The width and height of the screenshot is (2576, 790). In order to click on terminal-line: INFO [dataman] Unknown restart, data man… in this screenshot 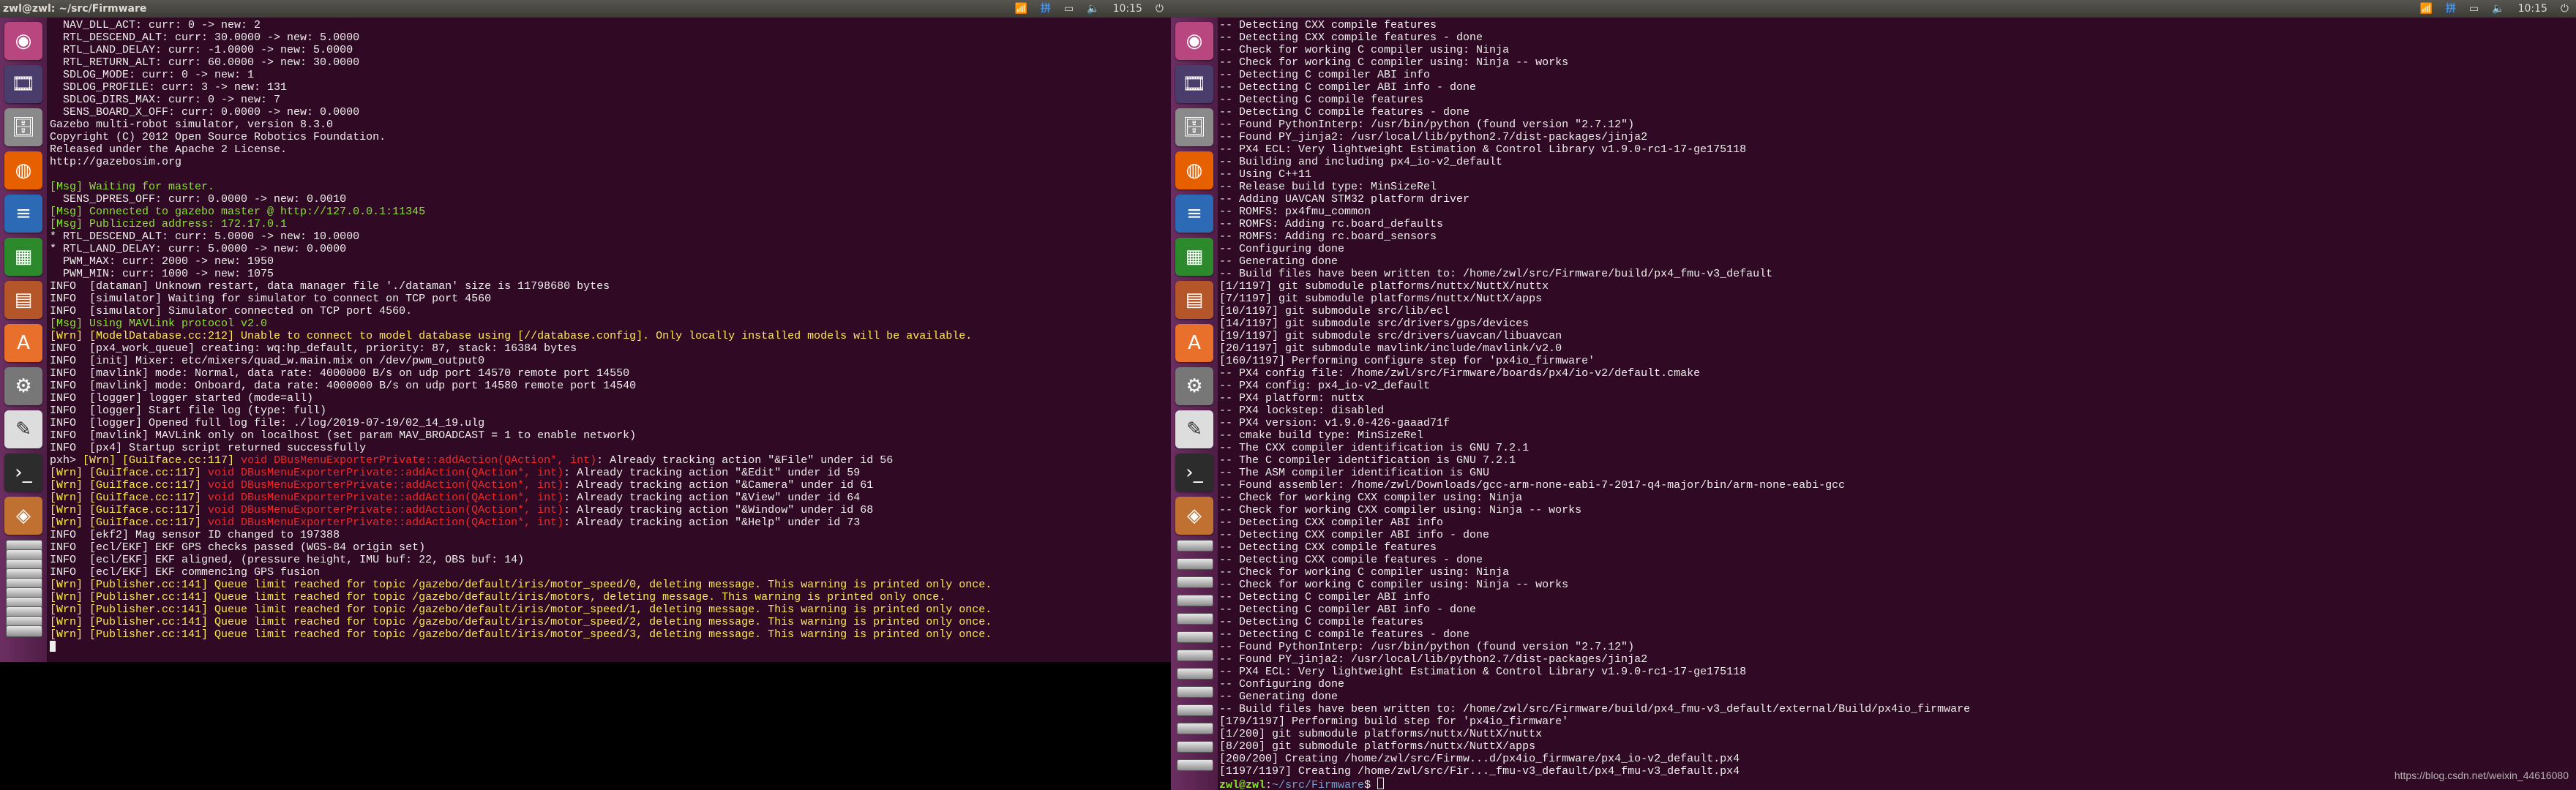, I will do `click(521, 286)`.